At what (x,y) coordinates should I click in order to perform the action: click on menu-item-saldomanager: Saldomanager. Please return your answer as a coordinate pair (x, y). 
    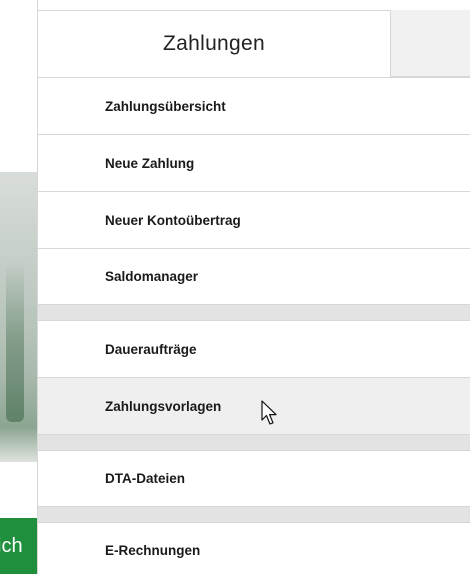
    Looking at the image, I should click on (254, 276).